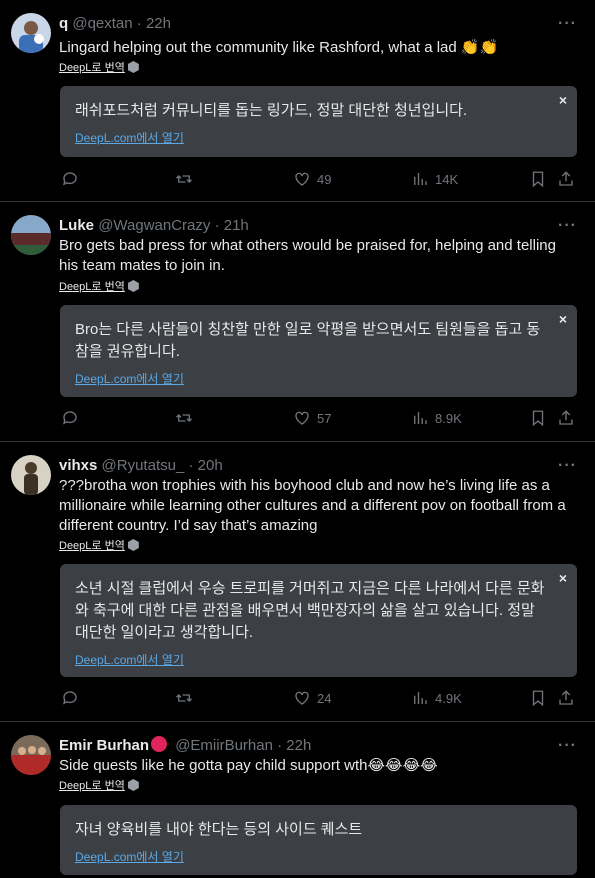 This screenshot has width=595, height=878. Describe the element at coordinates (434, 179) in the screenshot. I see `views-button: 14K` at that location.